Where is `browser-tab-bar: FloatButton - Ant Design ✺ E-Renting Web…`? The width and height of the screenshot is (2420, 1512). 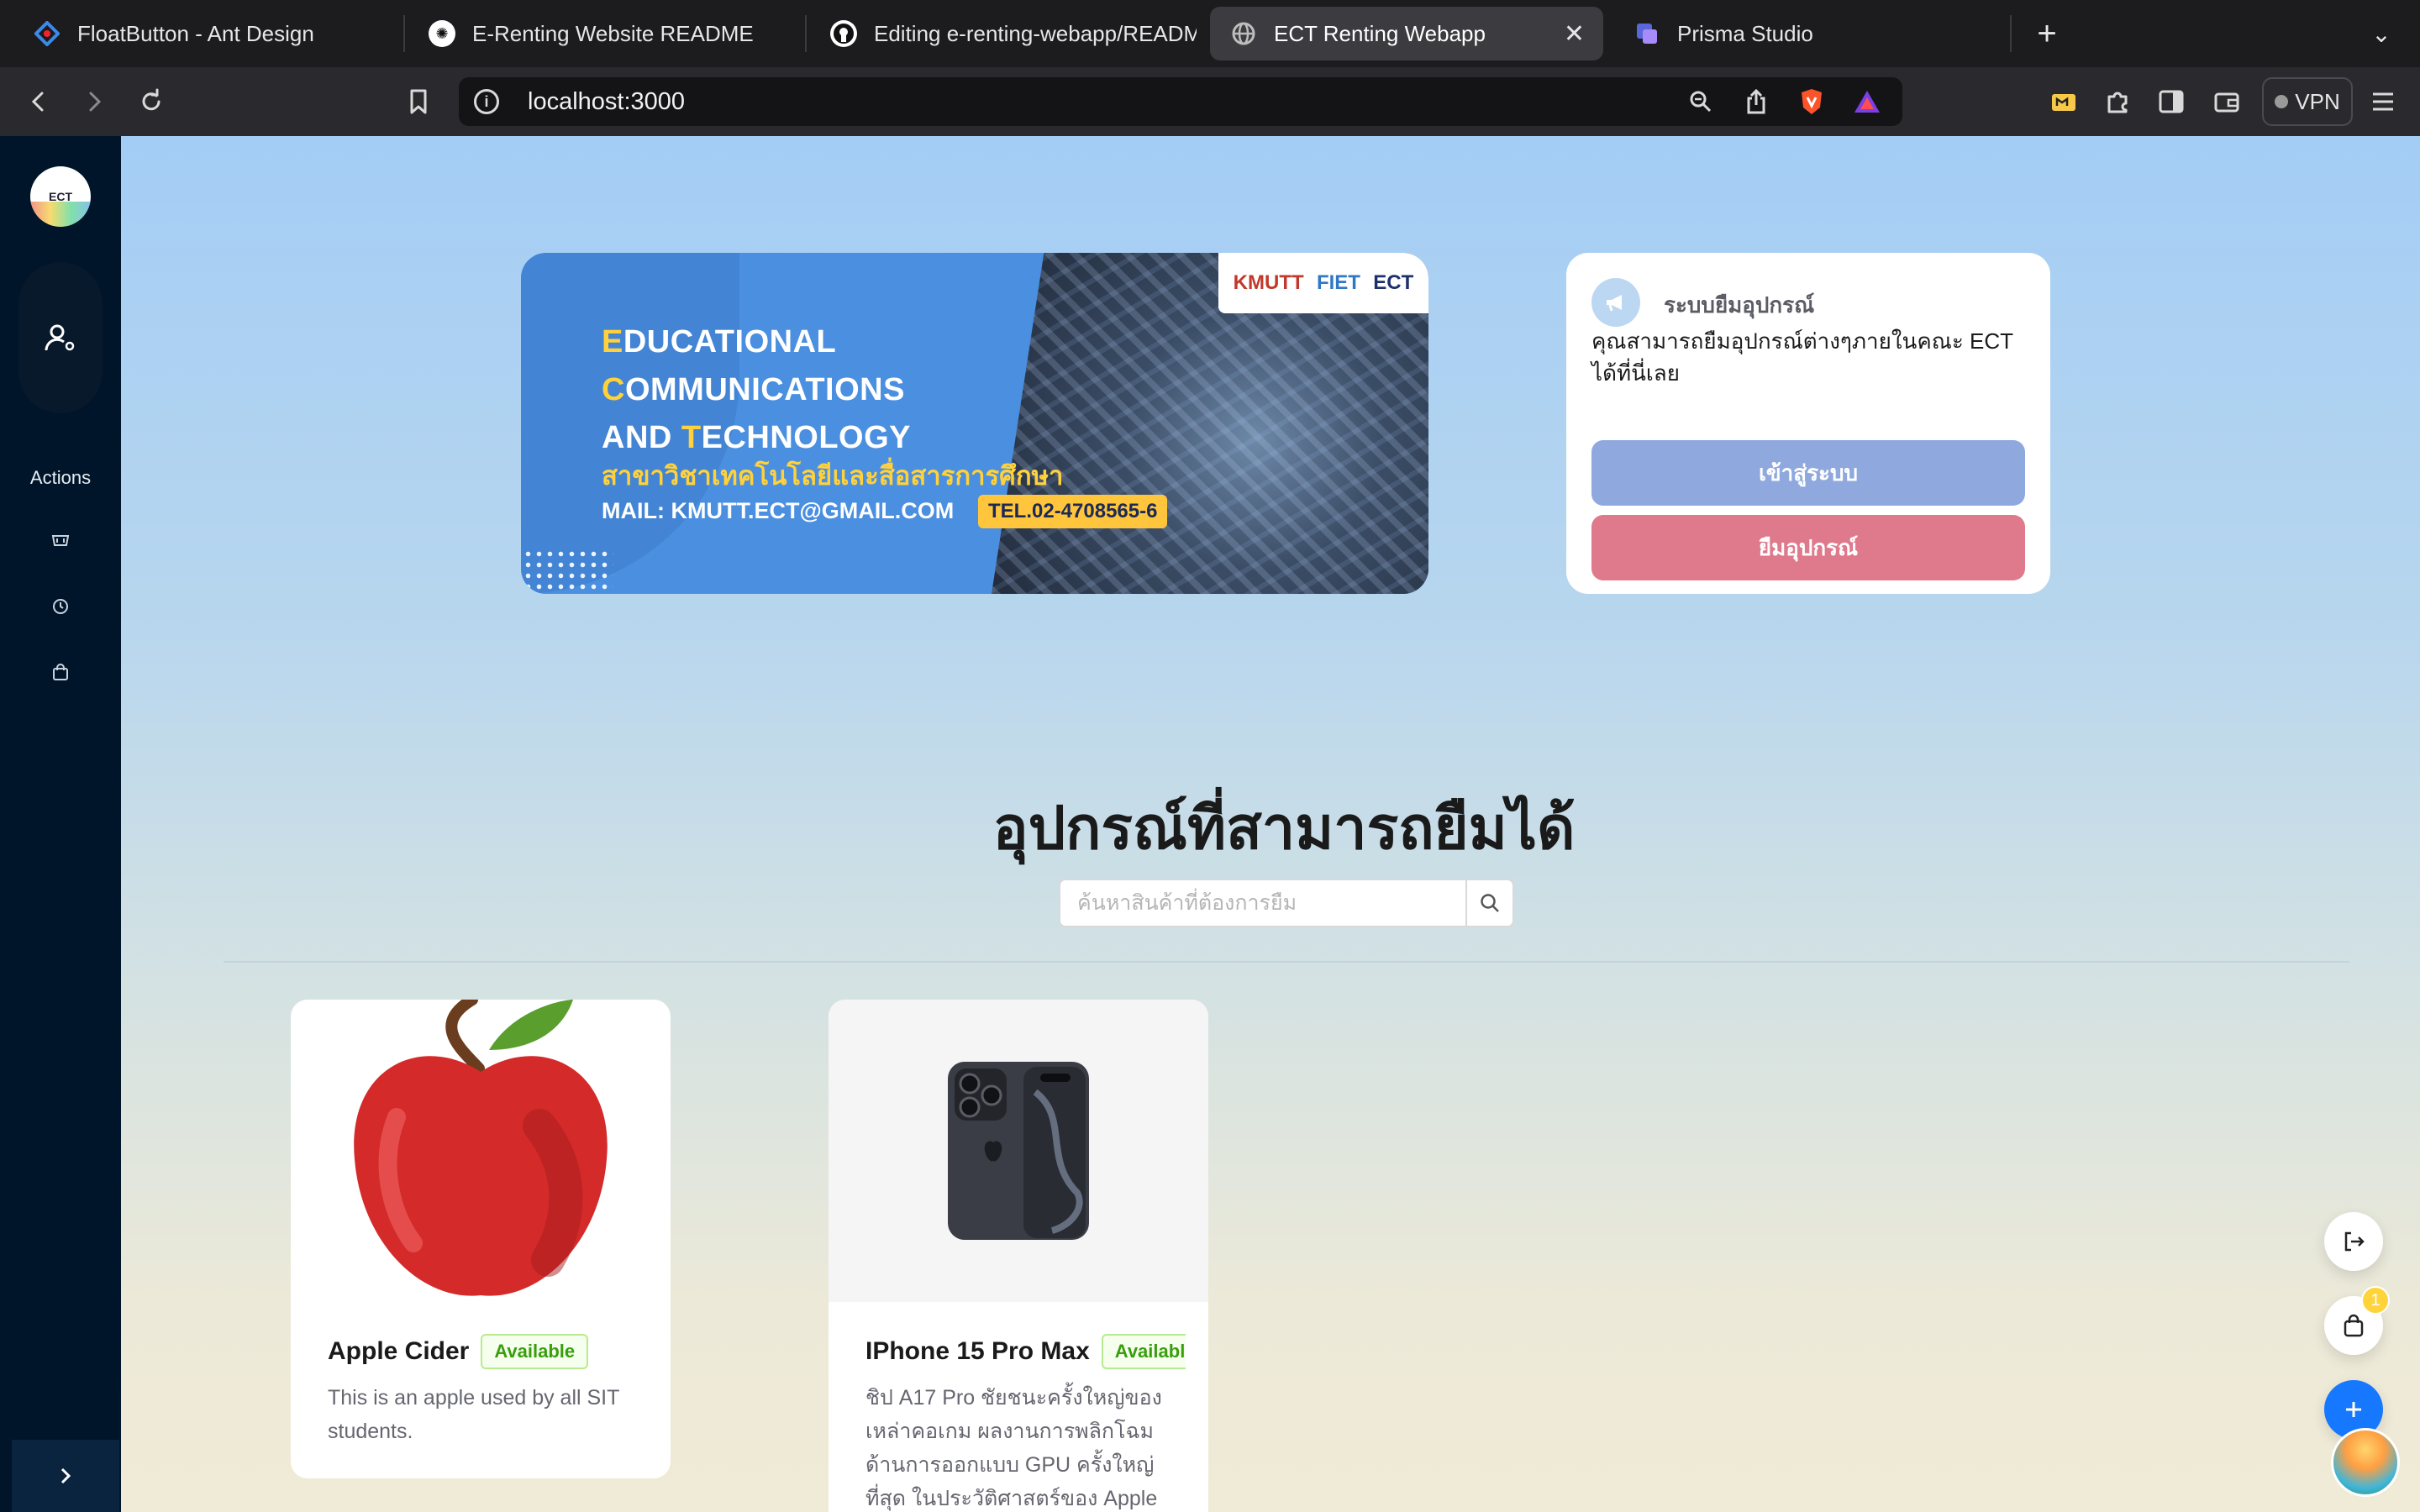 browser-tab-bar: FloatButton - Ant Design ✺ E-Renting Web… is located at coordinates (1210, 33).